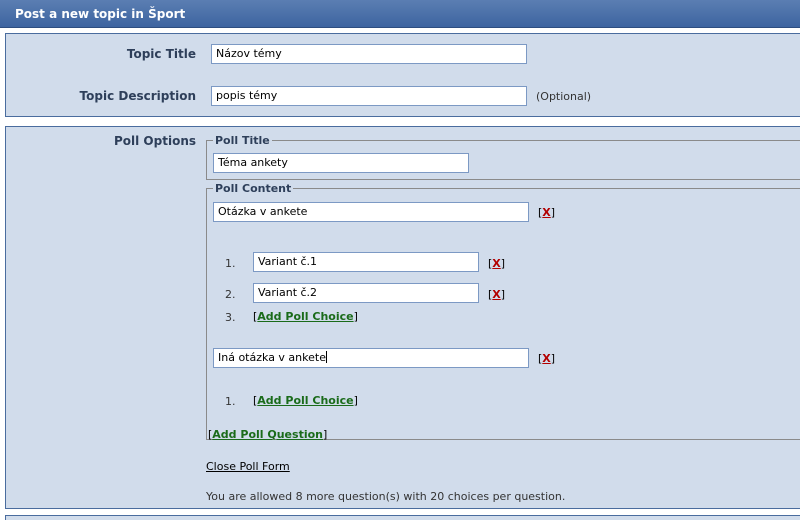 This screenshot has height=520, width=800. What do you see at coordinates (369, 96) in the screenshot?
I see `topic-description-input: popis témy` at bounding box center [369, 96].